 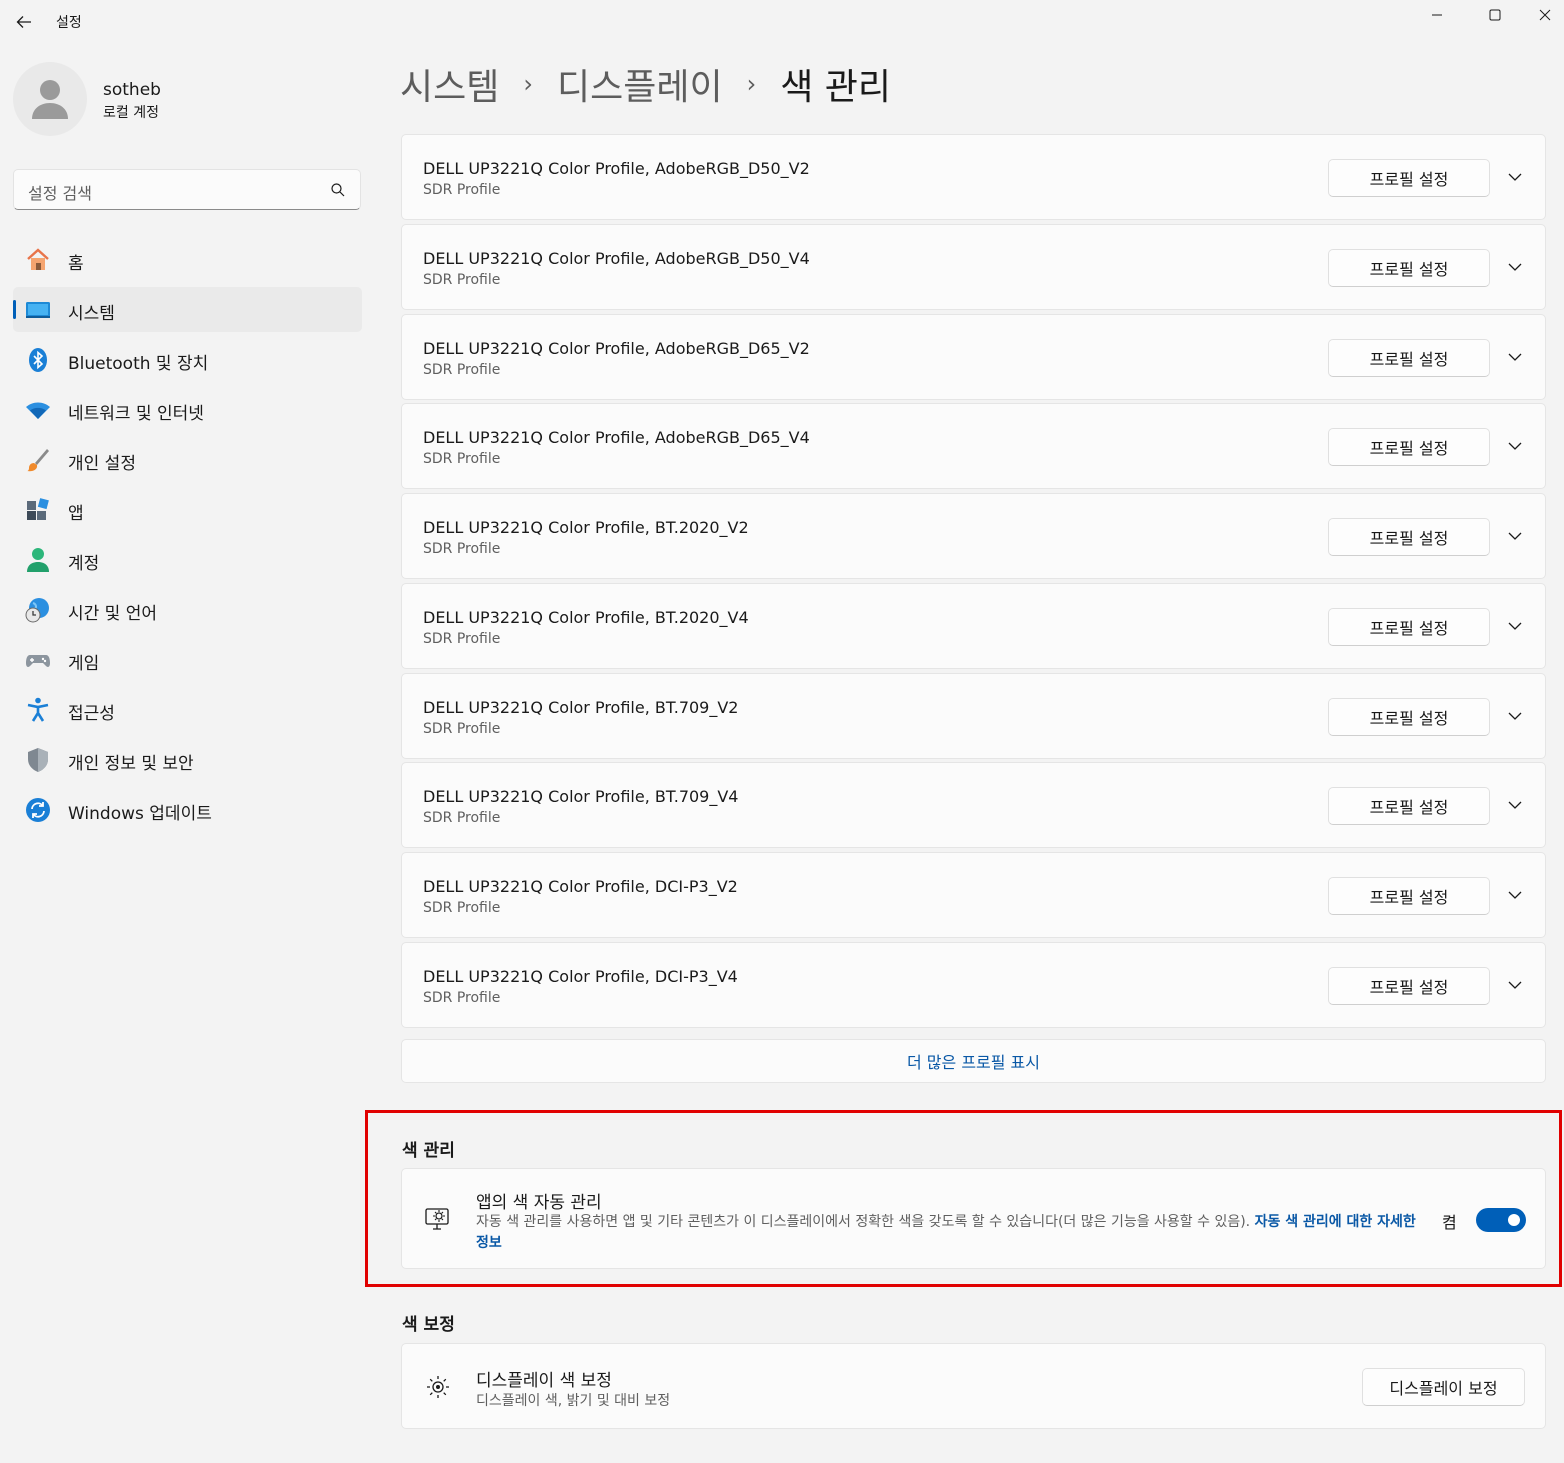 What do you see at coordinates (187, 259) in the screenshot?
I see `sidebar-item-home: 홈` at bounding box center [187, 259].